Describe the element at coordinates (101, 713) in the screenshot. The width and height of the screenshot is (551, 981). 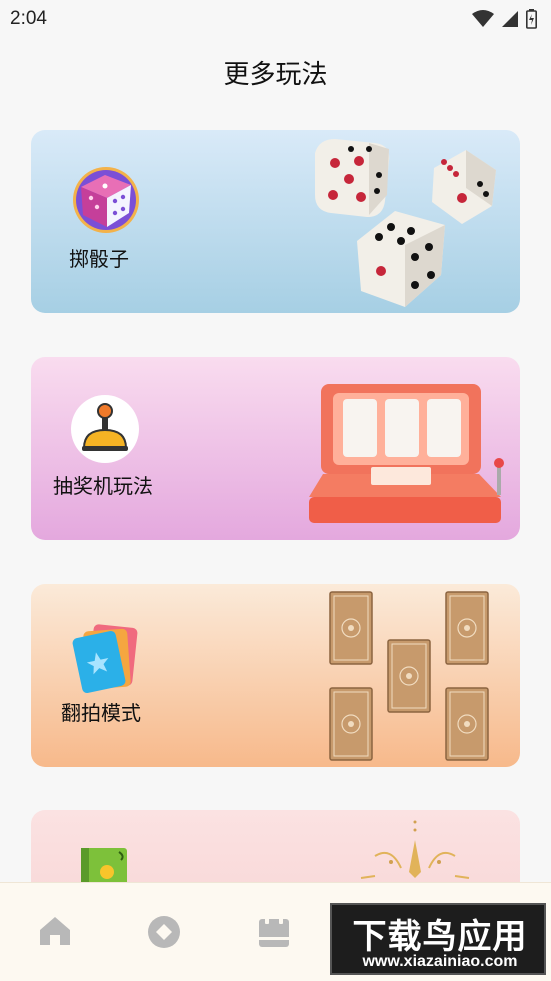
I see `flip-cards-card-label: 翻拍模式` at that location.